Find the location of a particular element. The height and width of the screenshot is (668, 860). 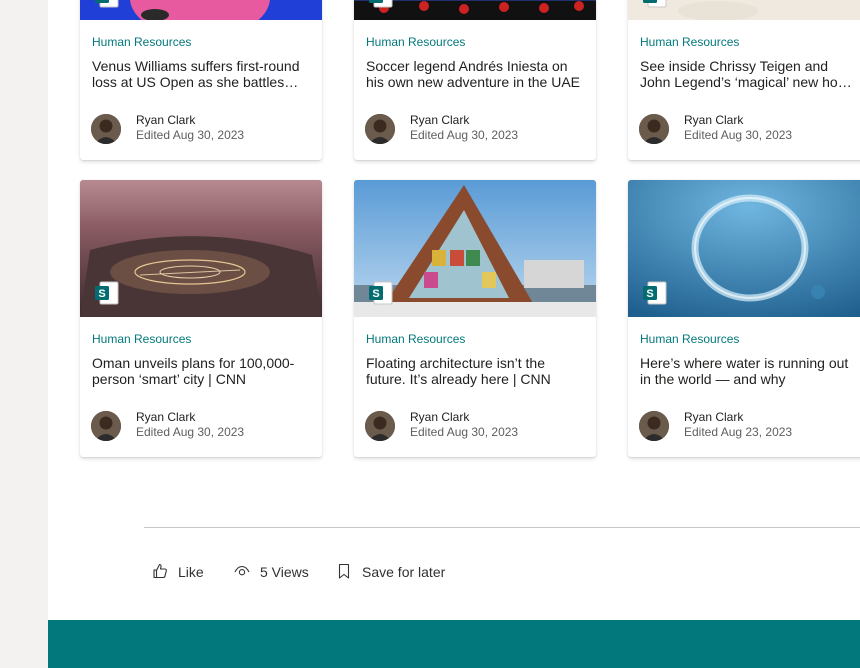

divider is located at coordinates (502, 527).